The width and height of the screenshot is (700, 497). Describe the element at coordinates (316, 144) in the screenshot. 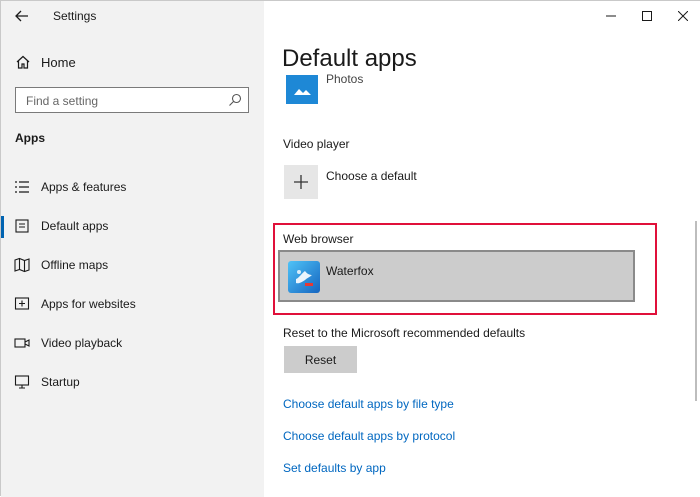

I see `video-player-label: Video player` at that location.